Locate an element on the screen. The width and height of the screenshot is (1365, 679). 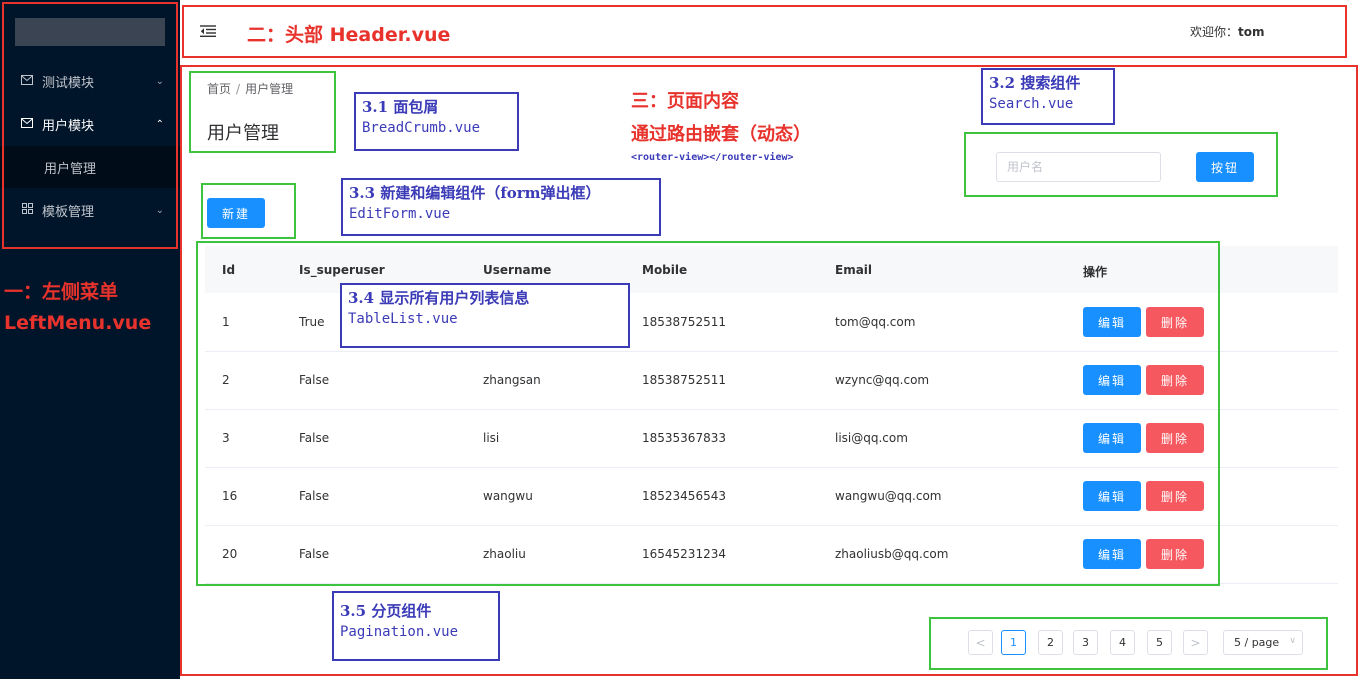
router-view-annotation: <router-view></router-view> is located at coordinates (712, 157).